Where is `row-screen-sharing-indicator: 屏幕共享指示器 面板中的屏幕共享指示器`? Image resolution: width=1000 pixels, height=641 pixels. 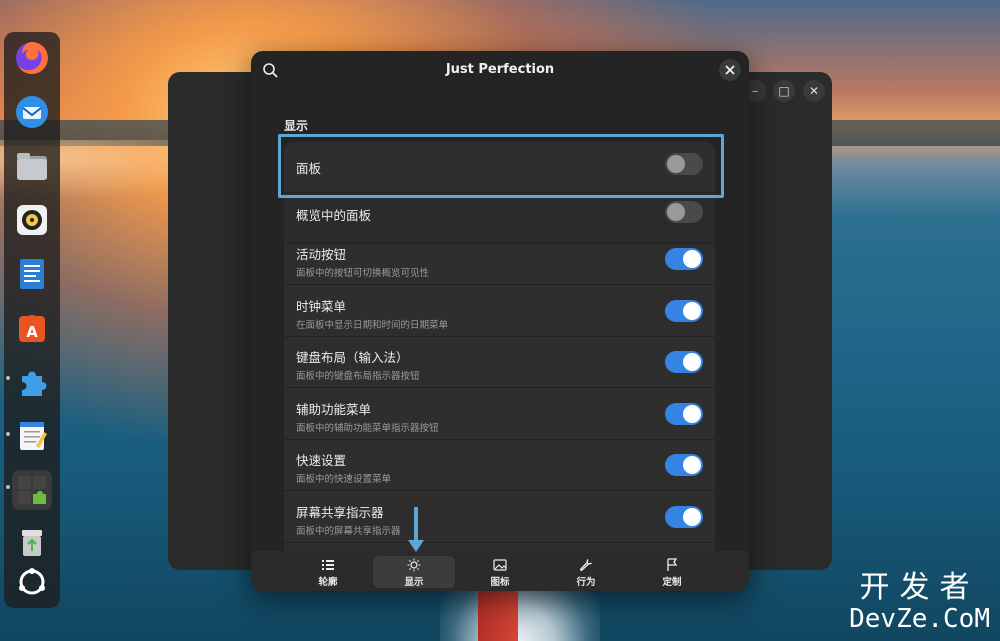 row-screen-sharing-indicator: 屏幕共享指示器 面板中的屏幕共享指示器 is located at coordinates (499, 517).